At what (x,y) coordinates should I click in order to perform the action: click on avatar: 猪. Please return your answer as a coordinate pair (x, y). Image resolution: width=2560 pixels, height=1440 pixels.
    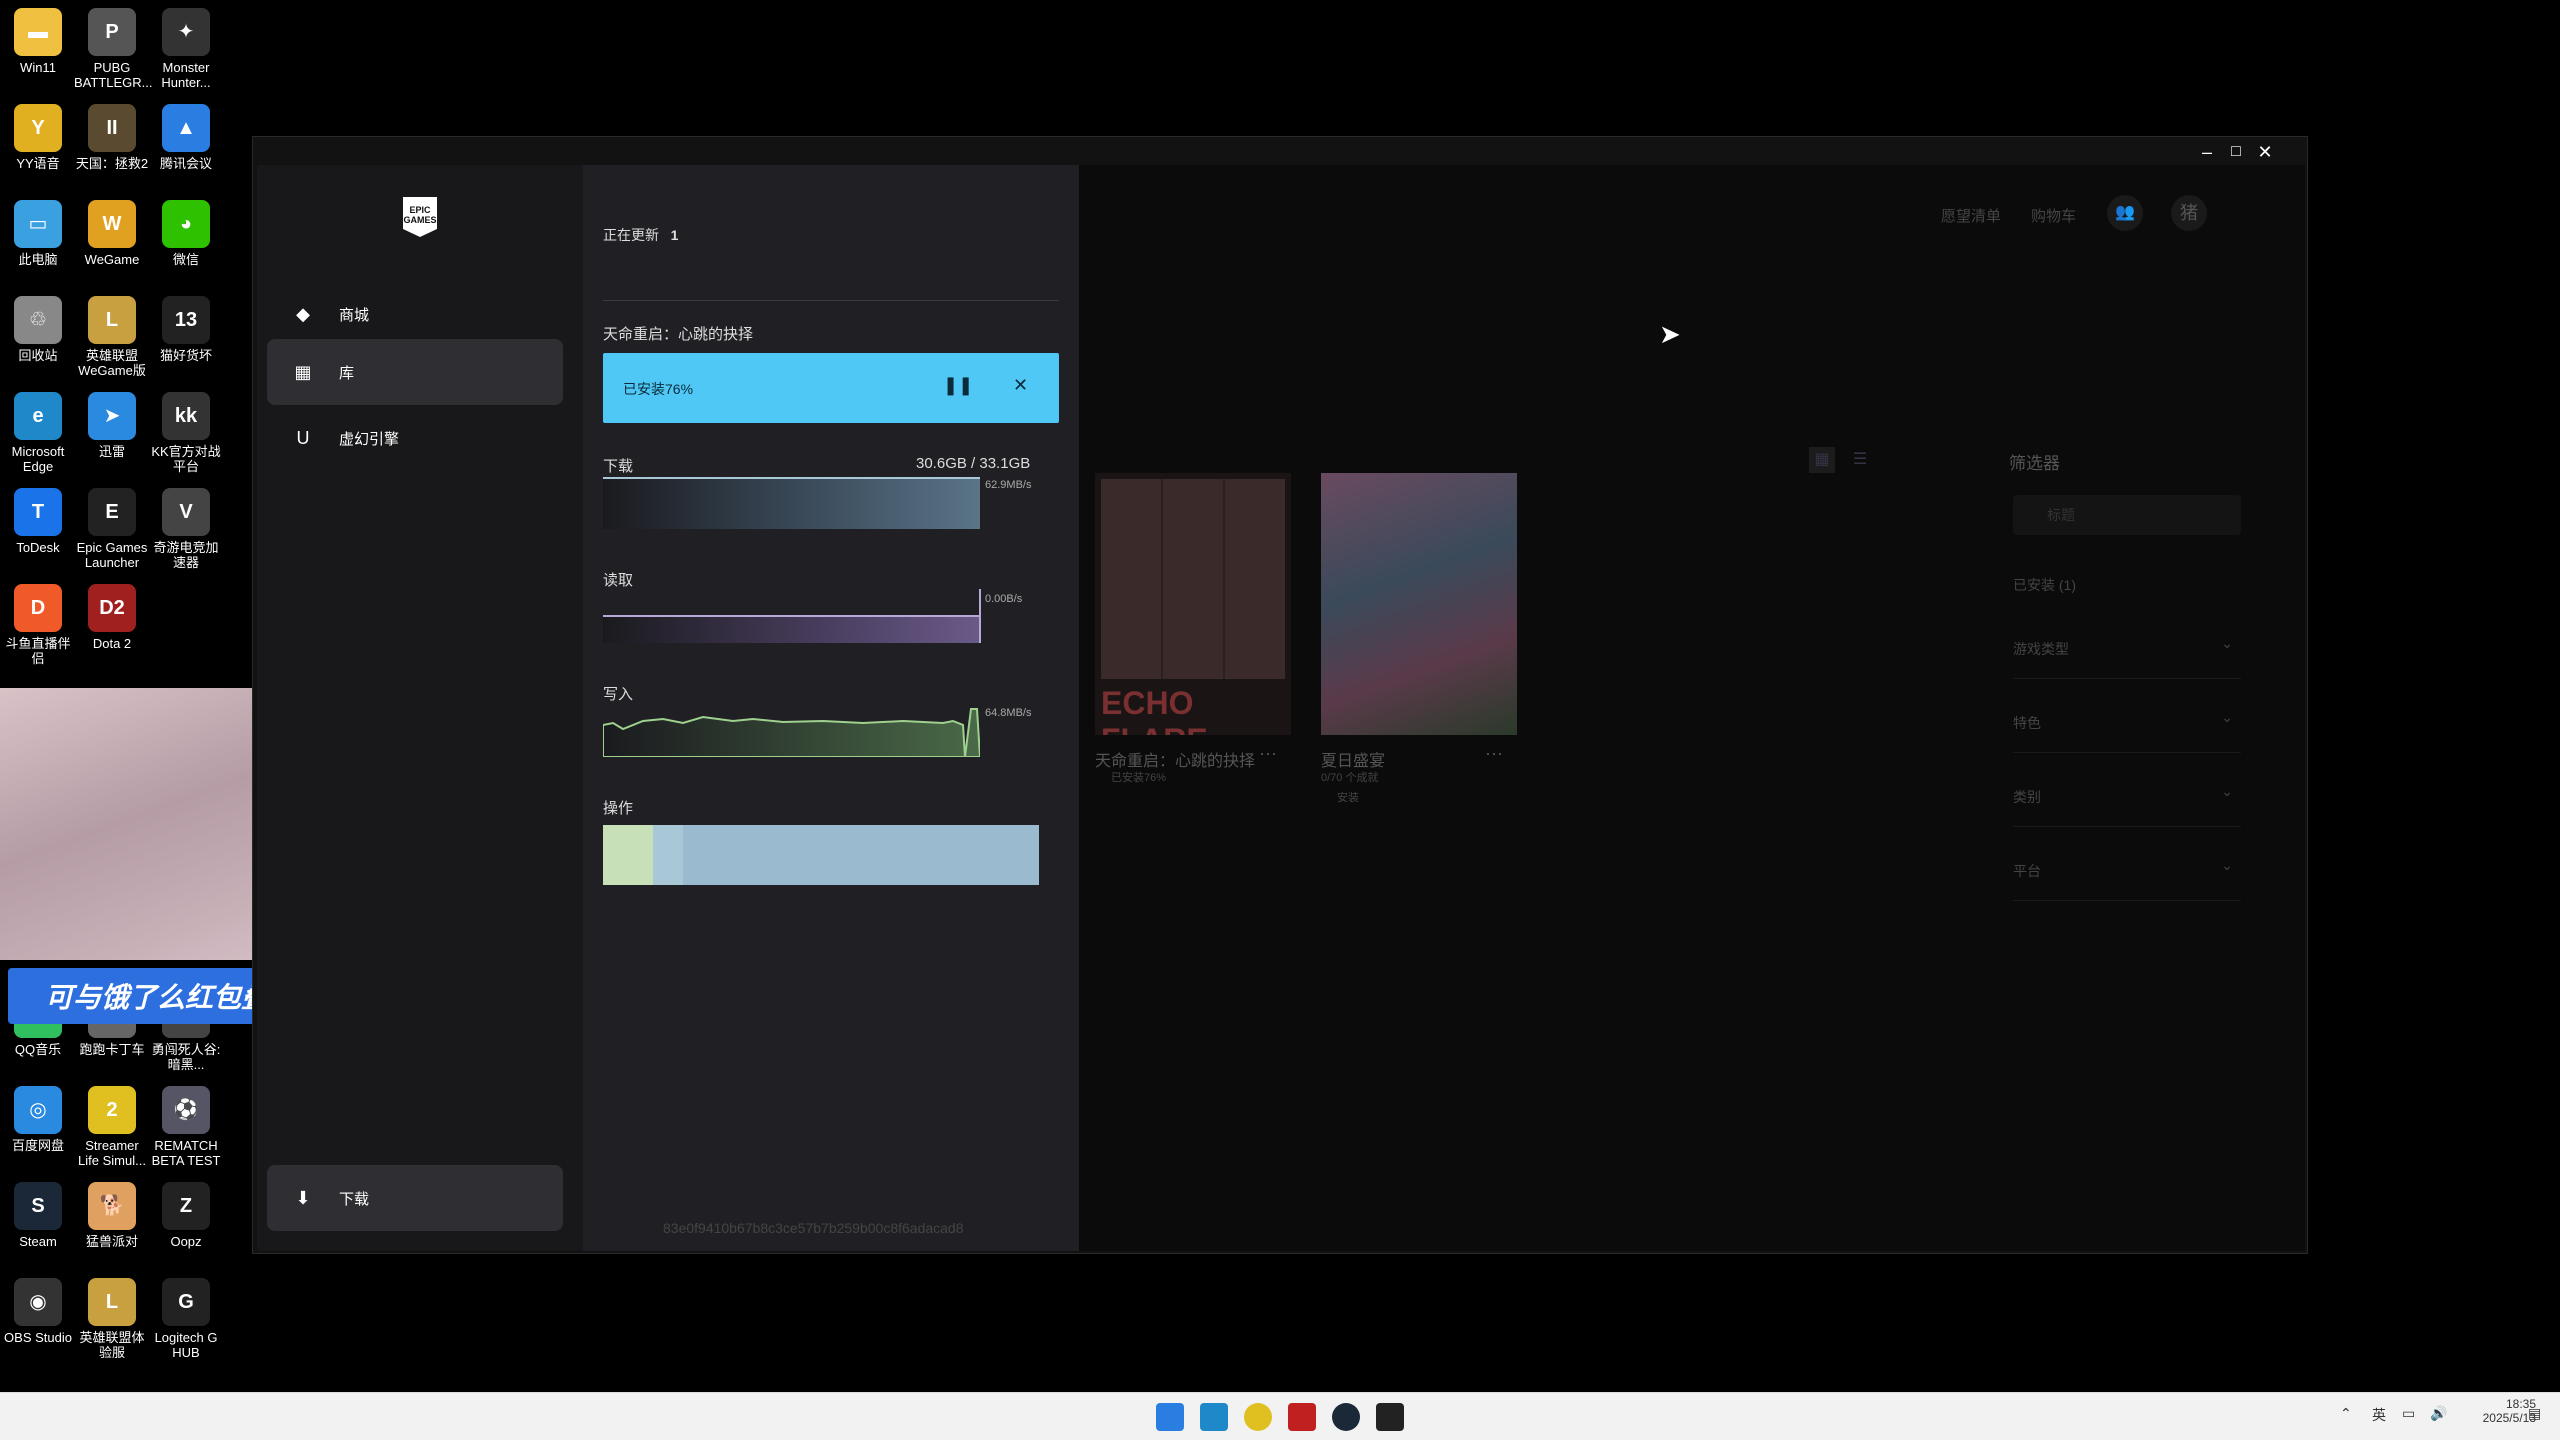
    Looking at the image, I should click on (2189, 213).